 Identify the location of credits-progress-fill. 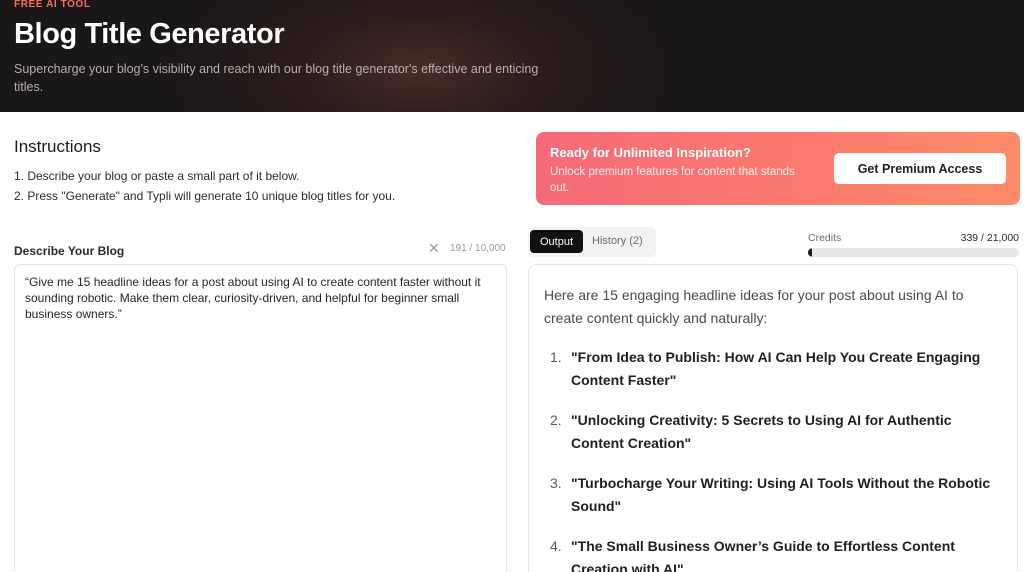
(810, 252).